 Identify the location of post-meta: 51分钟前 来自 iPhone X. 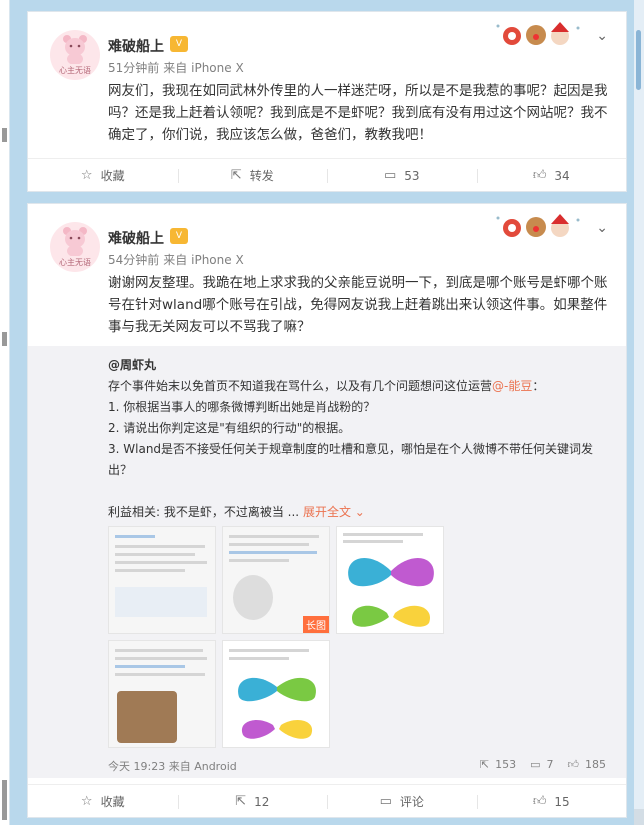
(176, 67).